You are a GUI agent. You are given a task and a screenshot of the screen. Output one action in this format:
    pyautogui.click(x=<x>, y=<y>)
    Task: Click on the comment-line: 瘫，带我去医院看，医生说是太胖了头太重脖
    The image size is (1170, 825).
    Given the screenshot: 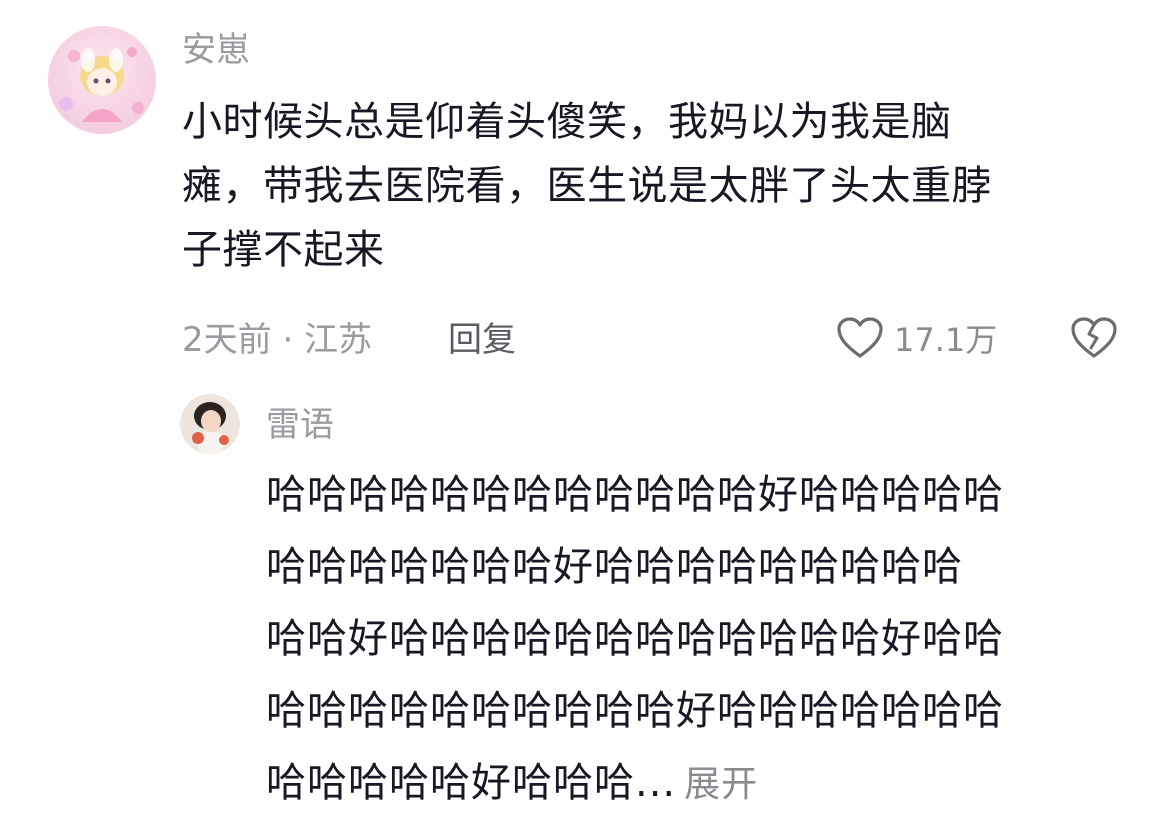 What is the action you would take?
    pyautogui.click(x=587, y=186)
    